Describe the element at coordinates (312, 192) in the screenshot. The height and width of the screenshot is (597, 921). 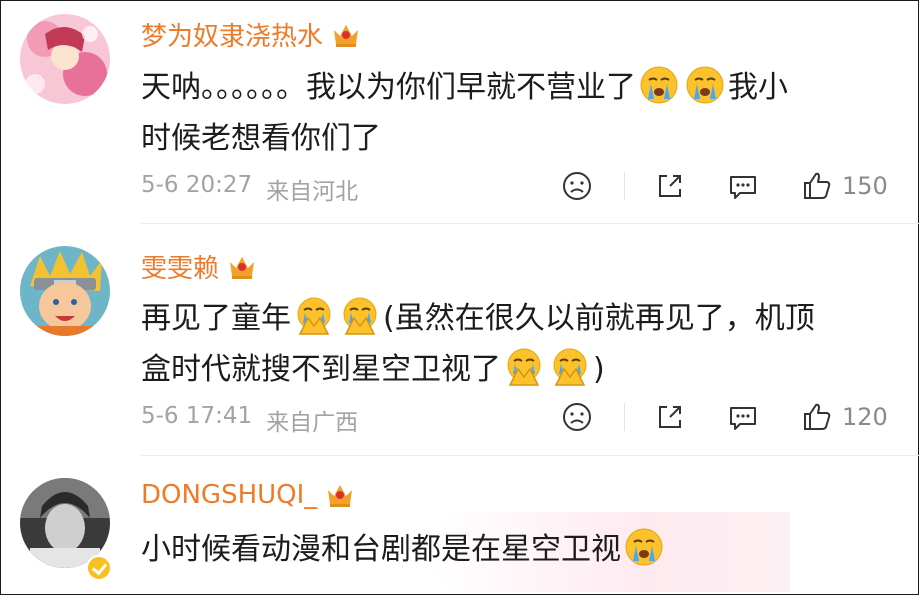
I see `location: 来自河北` at that location.